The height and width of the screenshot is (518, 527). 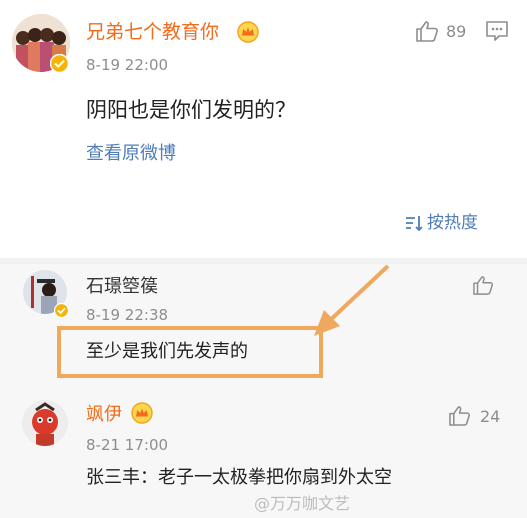 I want to click on reply-like-count: 24, so click(x=490, y=416).